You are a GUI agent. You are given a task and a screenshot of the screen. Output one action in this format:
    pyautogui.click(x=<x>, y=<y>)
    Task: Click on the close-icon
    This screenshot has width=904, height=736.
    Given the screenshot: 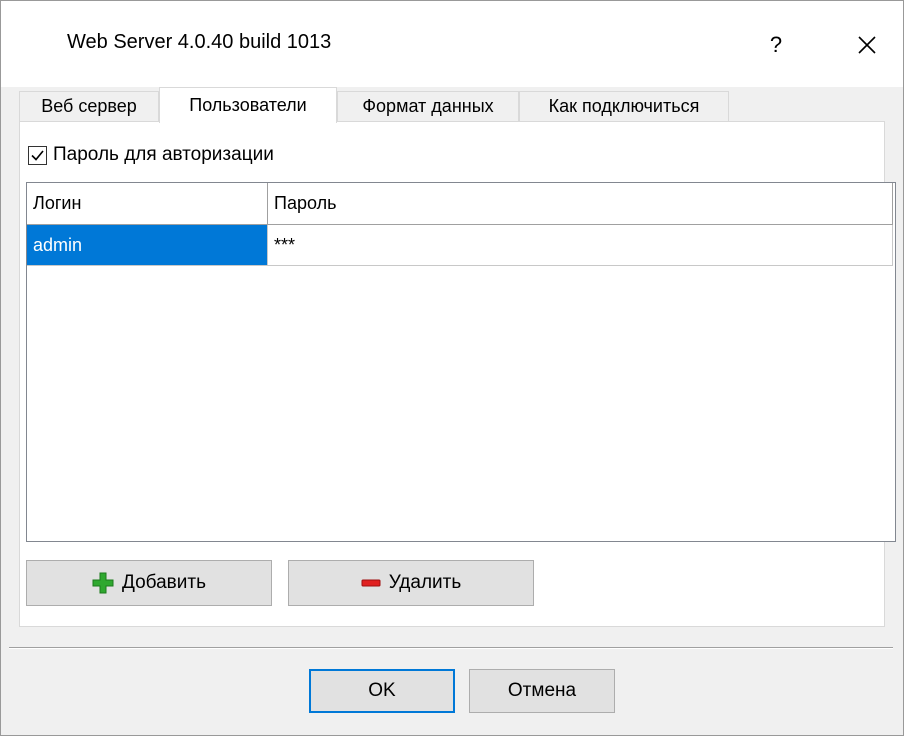 What is the action you would take?
    pyautogui.click(x=867, y=45)
    